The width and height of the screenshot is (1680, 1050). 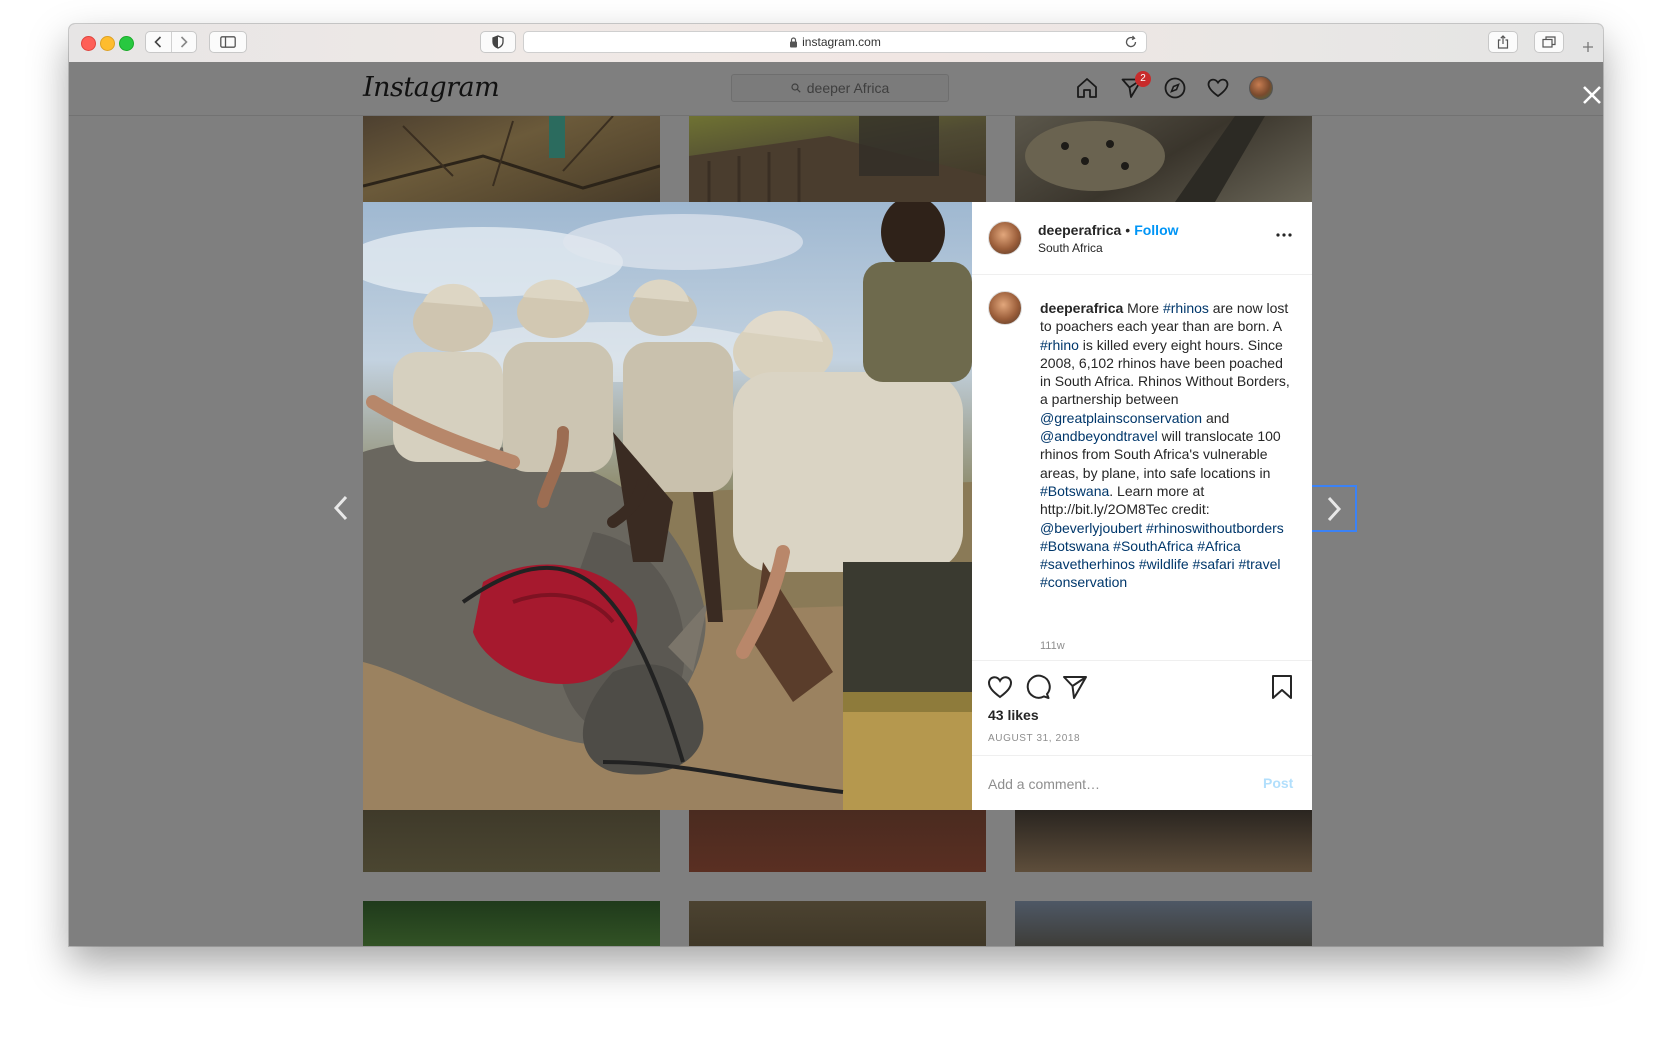 I want to click on caption-link: @greatplainsconservation, so click(x=1121, y=418).